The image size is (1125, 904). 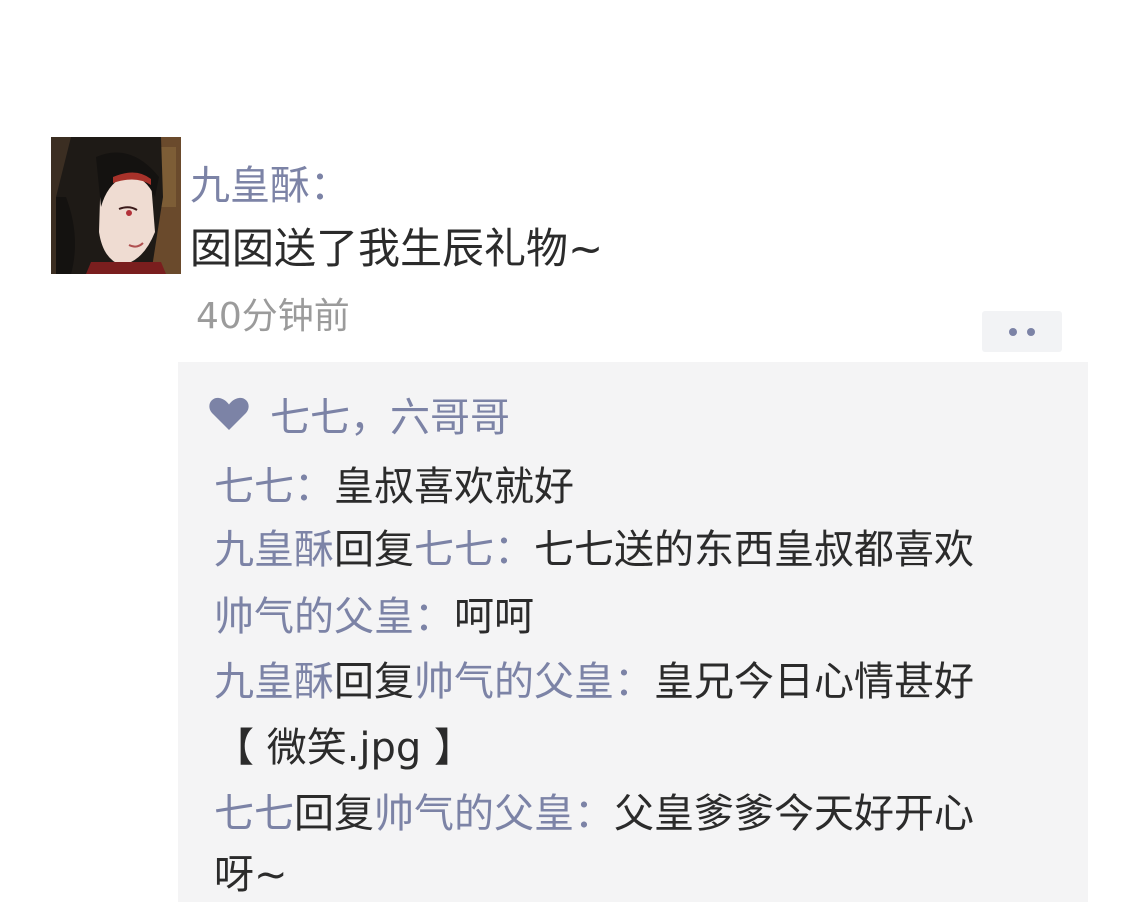 I want to click on comment-text: 皇叔喜欢就好, so click(x=454, y=487).